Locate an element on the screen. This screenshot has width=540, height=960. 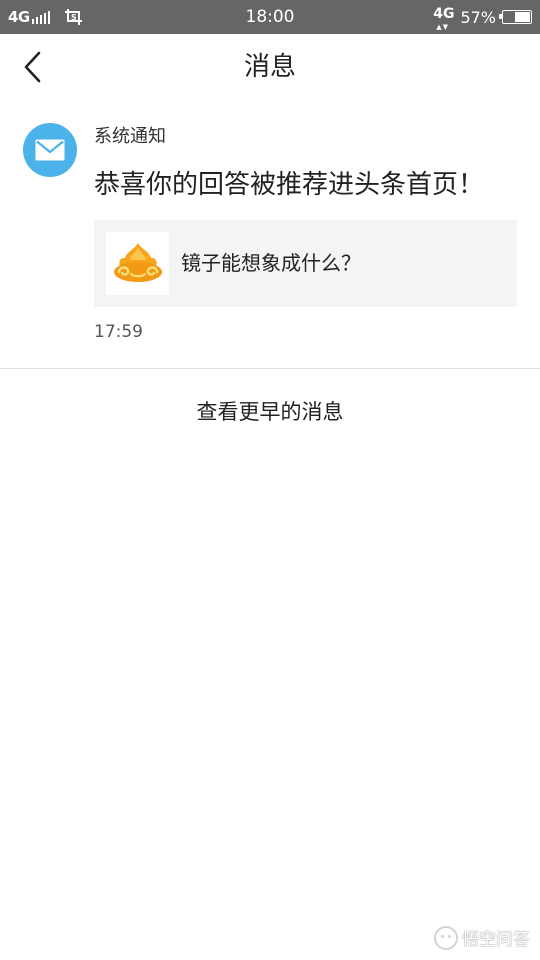
data-arrows-icon: ▲▼ is located at coordinates (442, 27).